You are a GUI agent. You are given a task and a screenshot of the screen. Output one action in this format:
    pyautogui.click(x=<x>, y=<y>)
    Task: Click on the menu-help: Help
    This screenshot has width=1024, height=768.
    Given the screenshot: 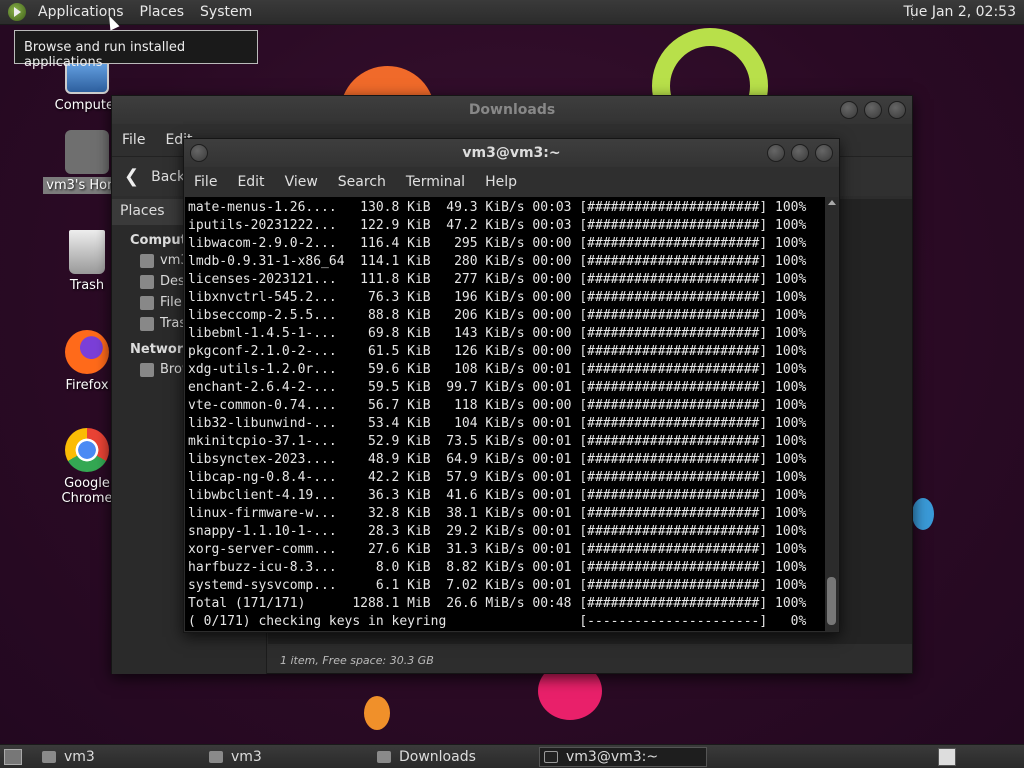 What is the action you would take?
    pyautogui.click(x=501, y=182)
    